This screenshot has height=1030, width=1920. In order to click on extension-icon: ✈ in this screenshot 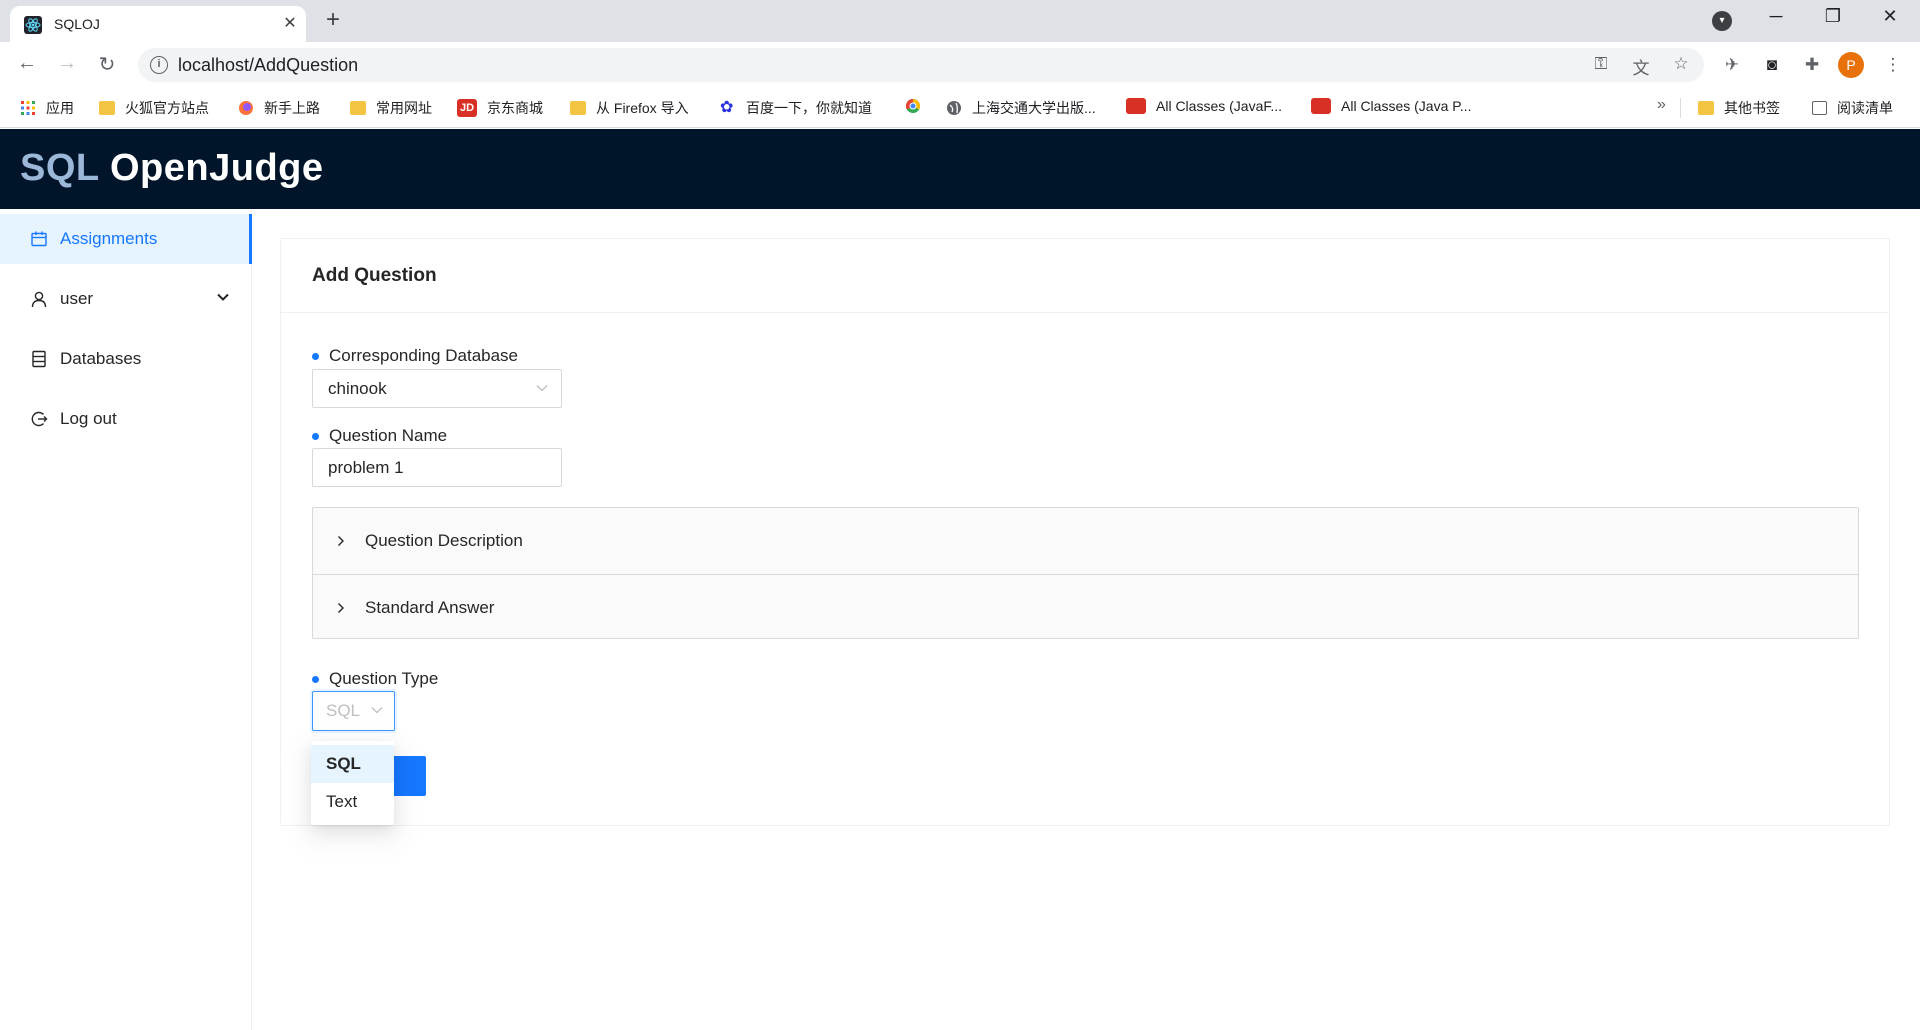, I will do `click(1732, 65)`.